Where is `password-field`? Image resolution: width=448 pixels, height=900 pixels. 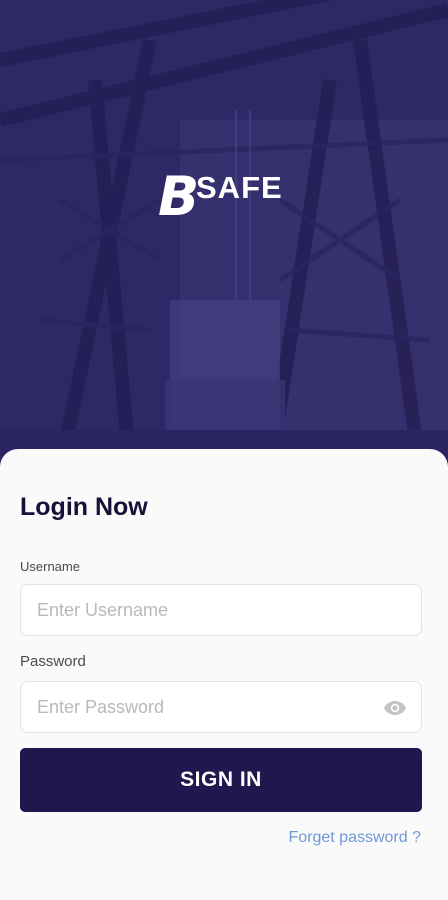 password-field is located at coordinates (221, 707).